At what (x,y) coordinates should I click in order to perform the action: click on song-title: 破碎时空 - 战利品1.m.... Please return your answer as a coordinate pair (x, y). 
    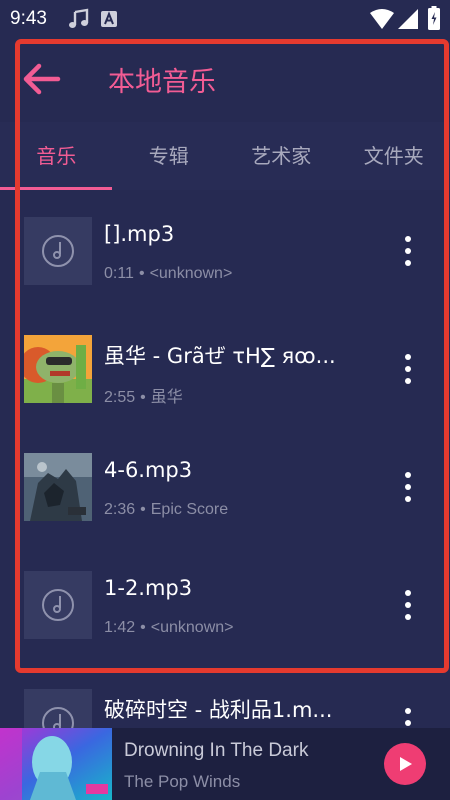
    Looking at the image, I should click on (218, 710).